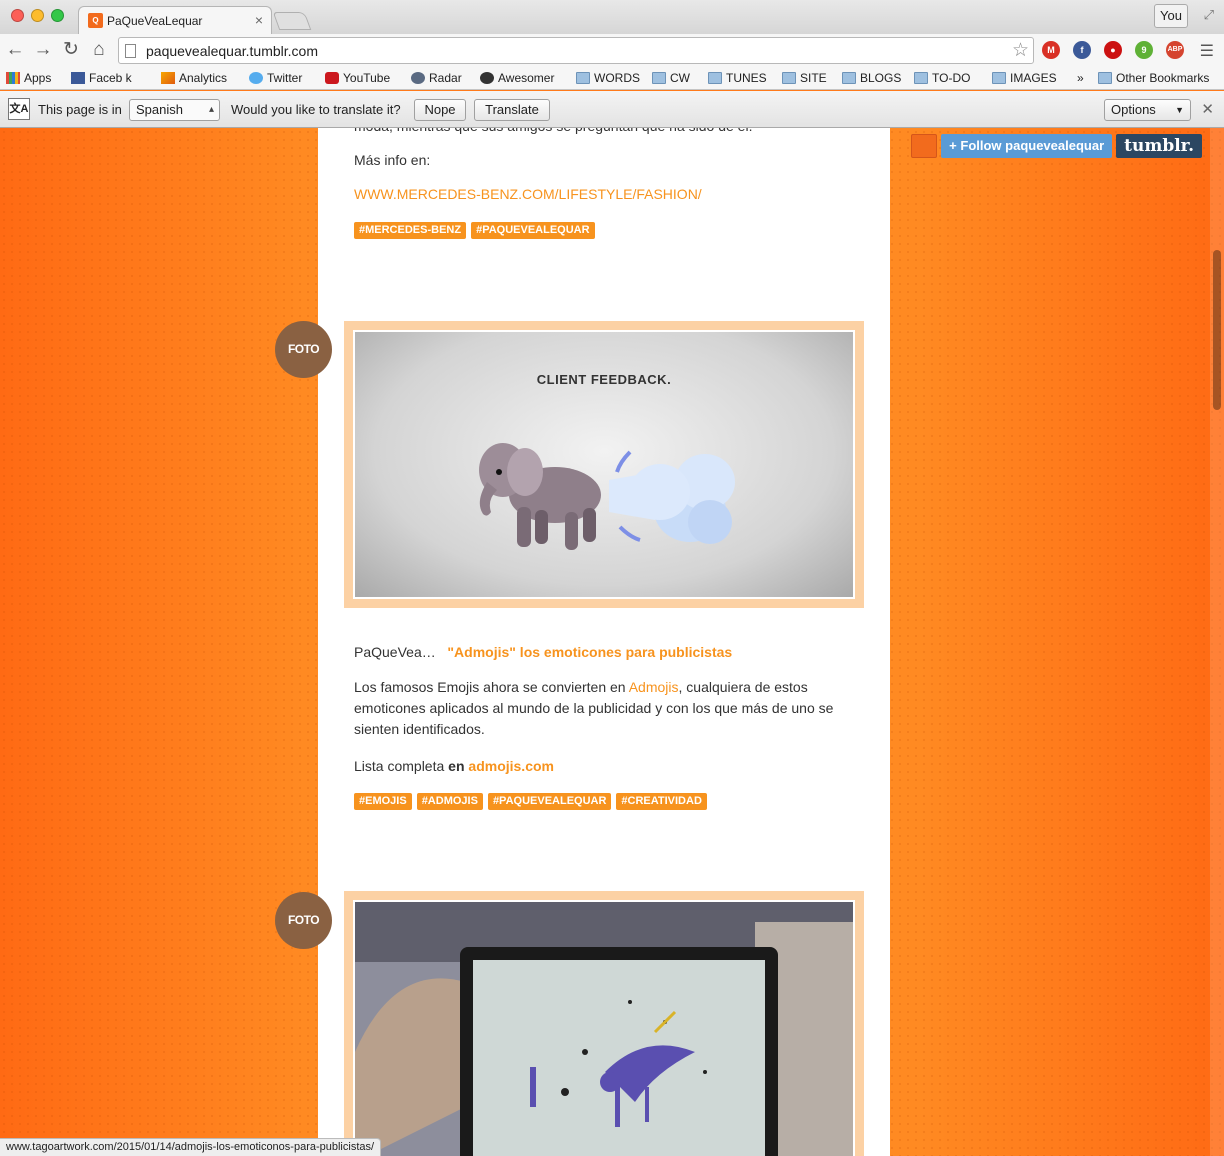 The image size is (1224, 1156). Describe the element at coordinates (1153, 78) in the screenshot. I see `bookmark-folder-other: Other Bookmarks` at that location.